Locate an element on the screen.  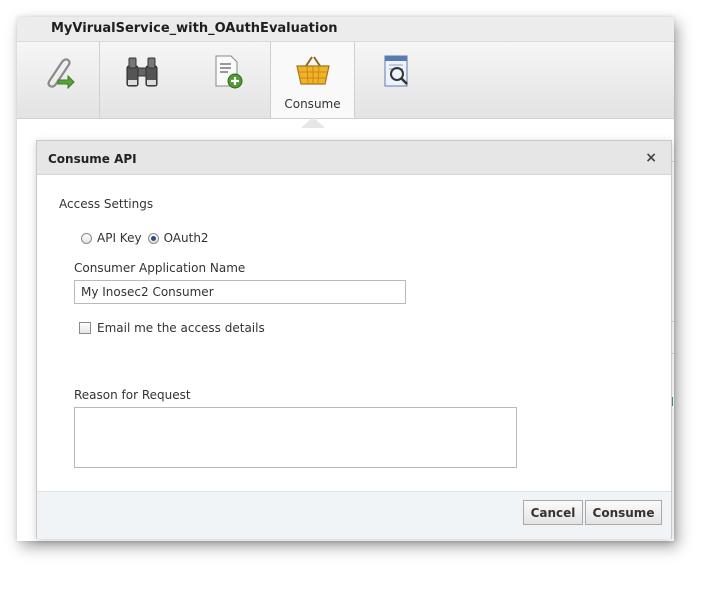
service-title: MyVirualService_with_OAuthEvaluation is located at coordinates (194, 28).